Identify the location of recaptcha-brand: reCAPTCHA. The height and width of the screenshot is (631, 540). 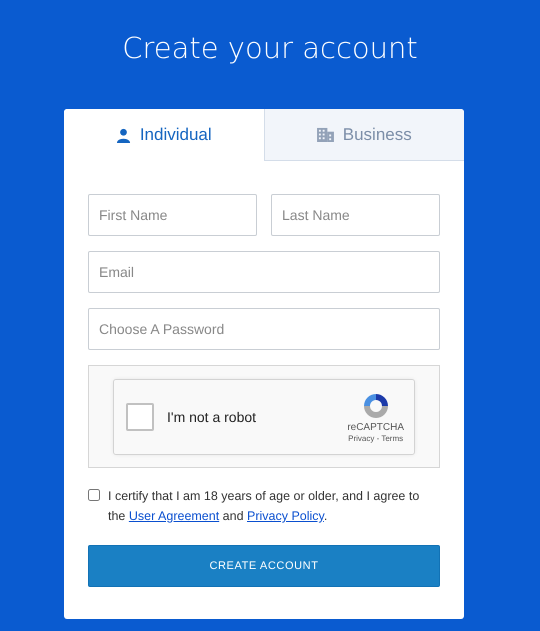
(375, 427).